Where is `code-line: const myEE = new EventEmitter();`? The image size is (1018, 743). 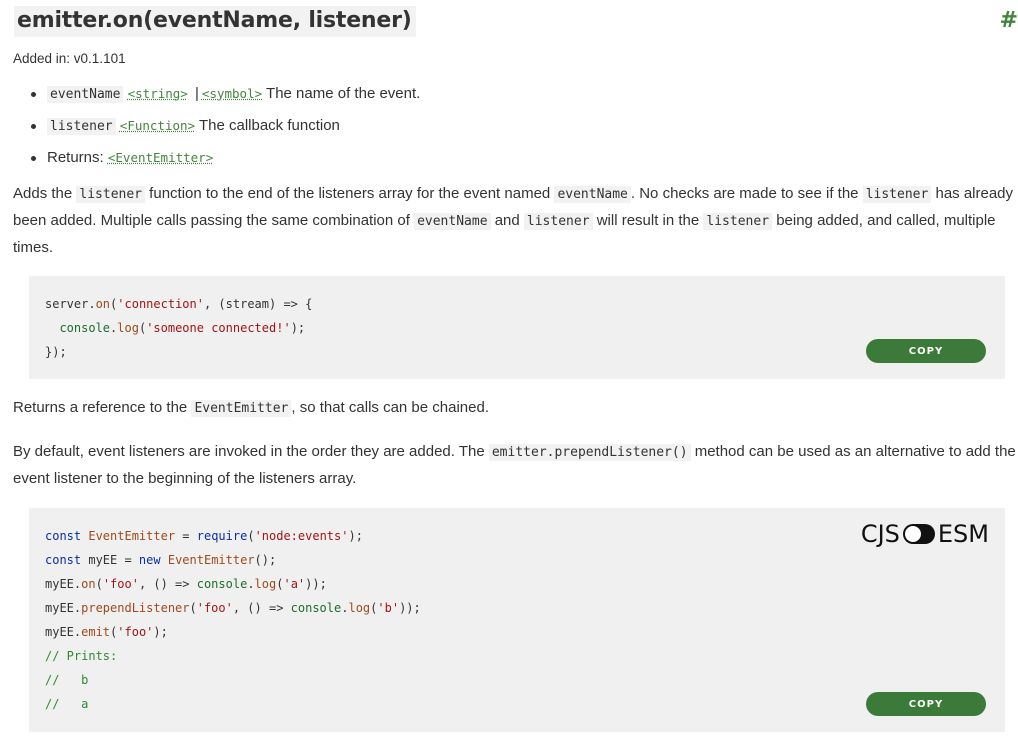
code-line: const myEE = new EventEmitter(); is located at coordinates (161, 560).